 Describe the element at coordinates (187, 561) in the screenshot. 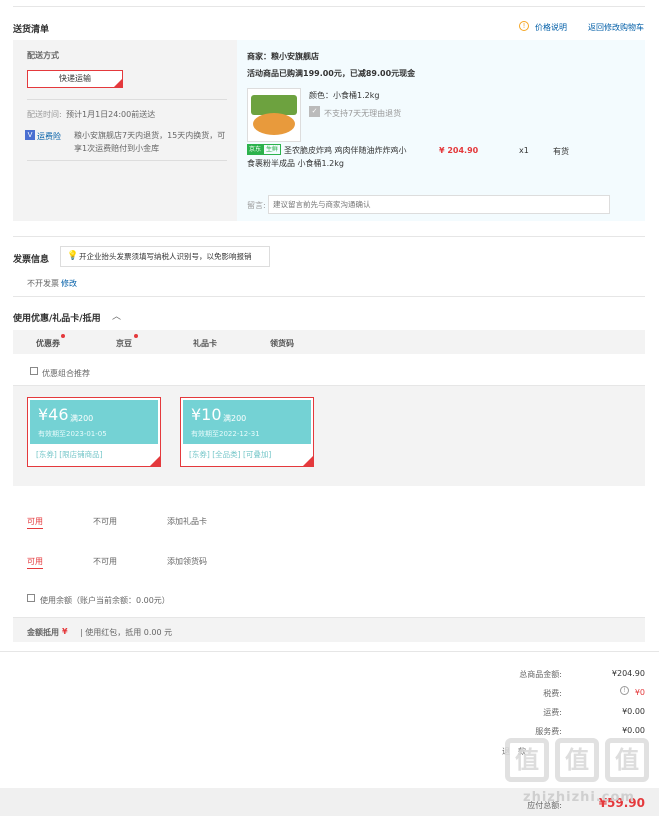

I see `add-pickup-code-link: 添加领货码` at that location.